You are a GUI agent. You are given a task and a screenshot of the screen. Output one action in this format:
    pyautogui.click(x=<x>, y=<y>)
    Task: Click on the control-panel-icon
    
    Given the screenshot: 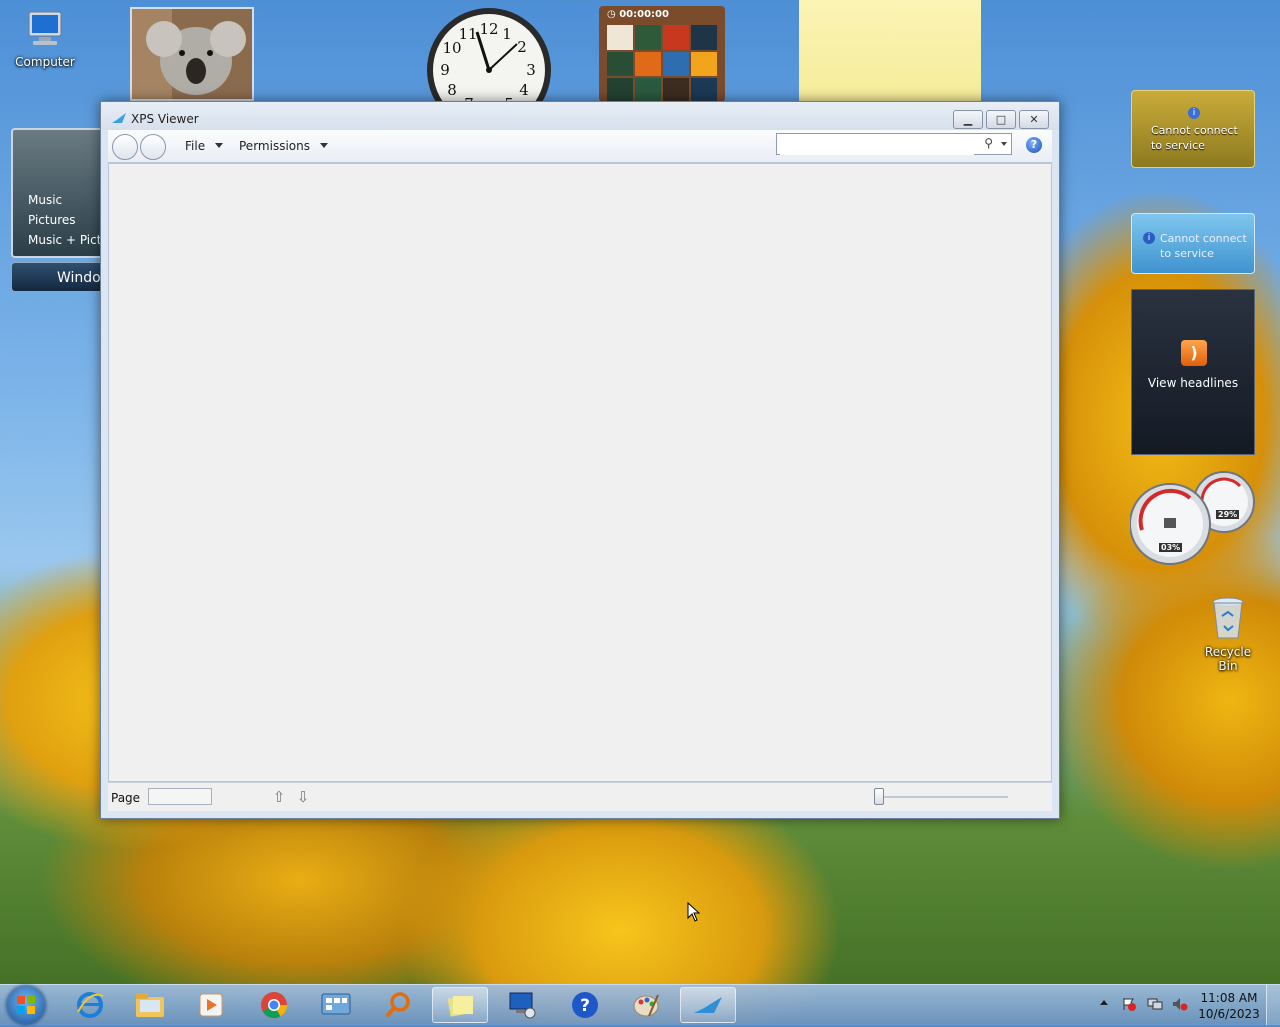 What is the action you would take?
    pyautogui.click(x=336, y=1004)
    